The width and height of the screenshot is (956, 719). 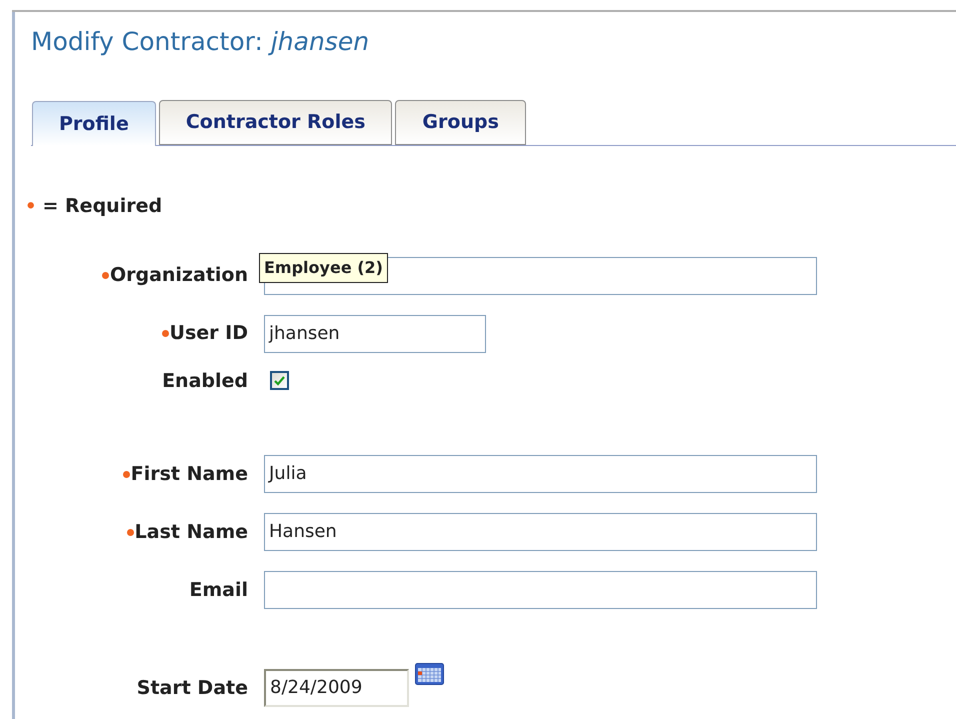 I want to click on field-label: Last Name, so click(x=191, y=532).